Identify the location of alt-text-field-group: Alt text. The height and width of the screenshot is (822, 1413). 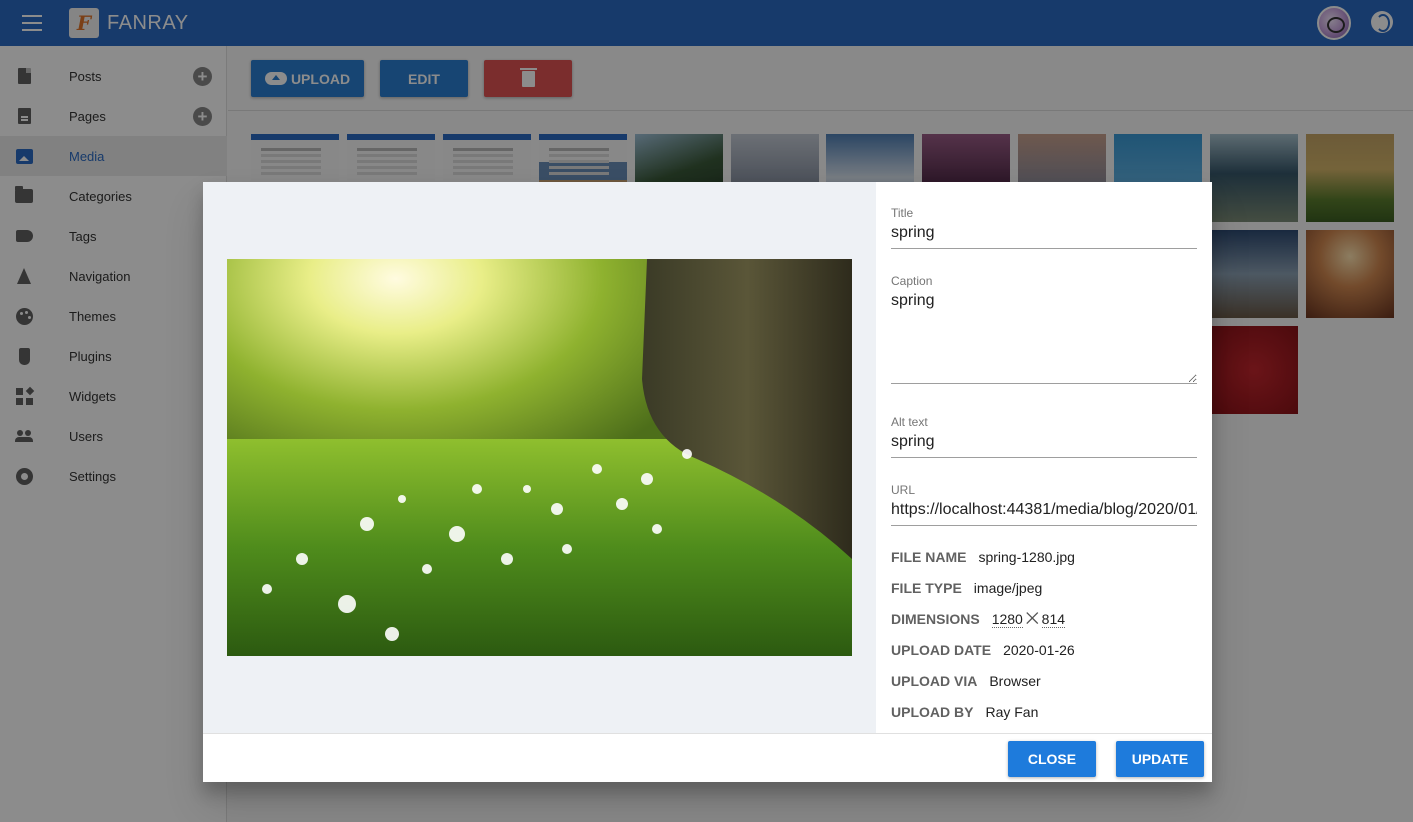
(1044, 436).